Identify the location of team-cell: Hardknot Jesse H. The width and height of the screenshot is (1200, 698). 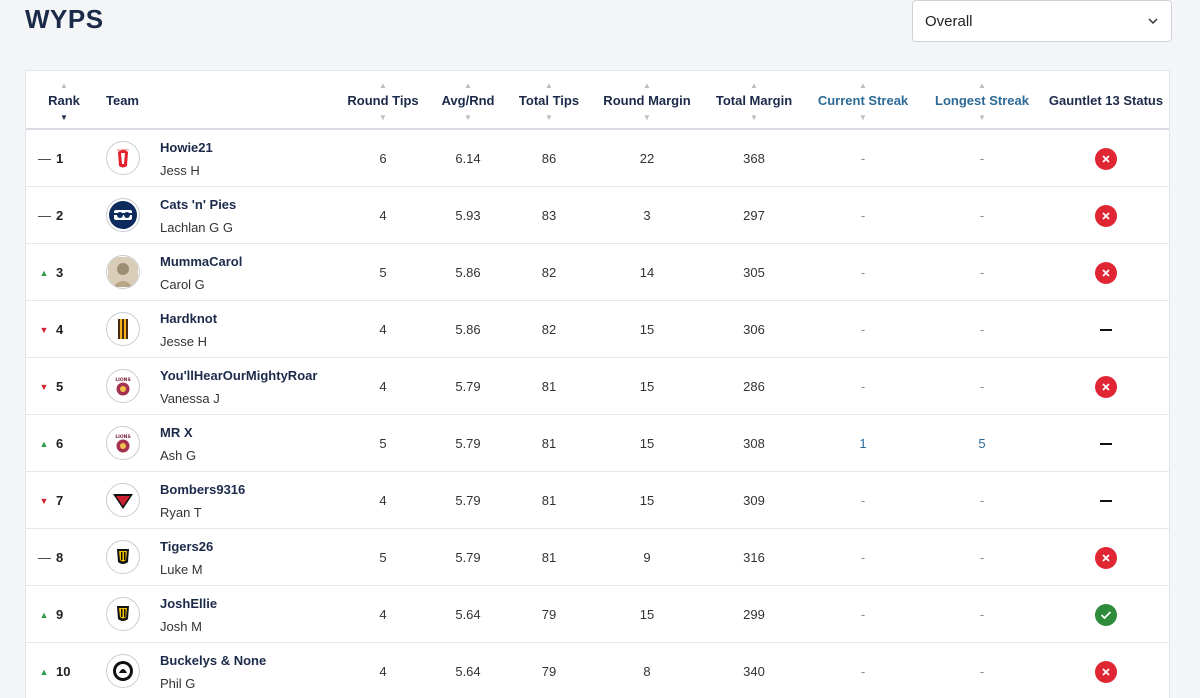
(188, 330).